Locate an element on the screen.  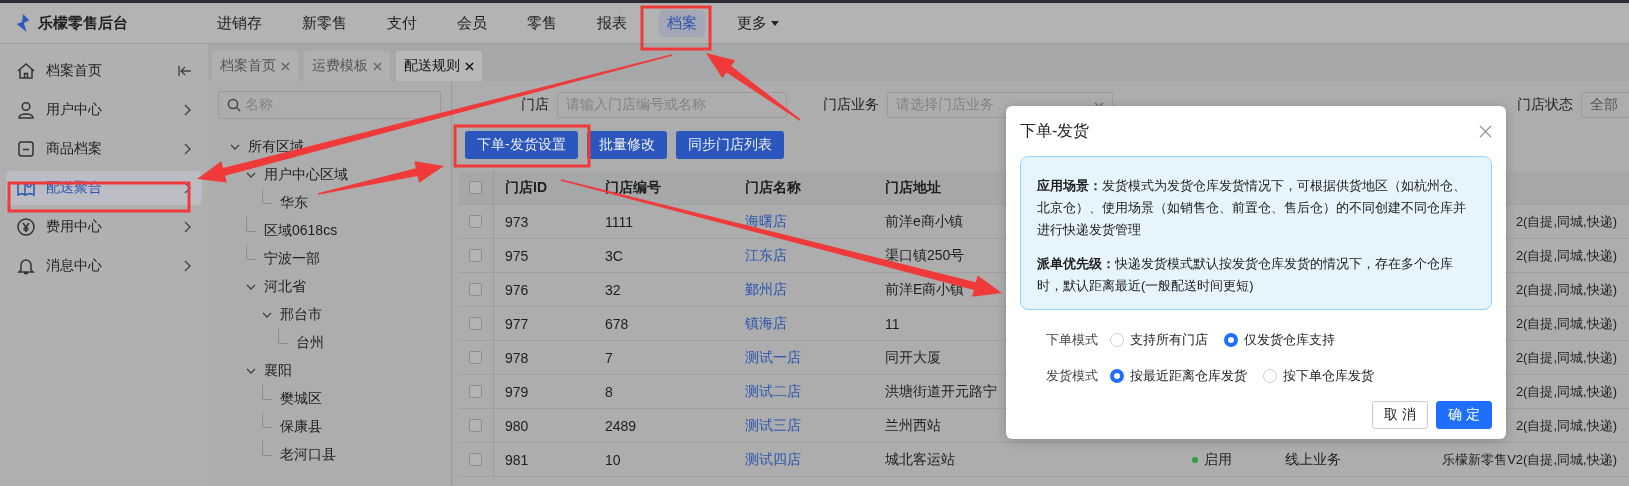
table-cell: 979 is located at coordinates (517, 391).